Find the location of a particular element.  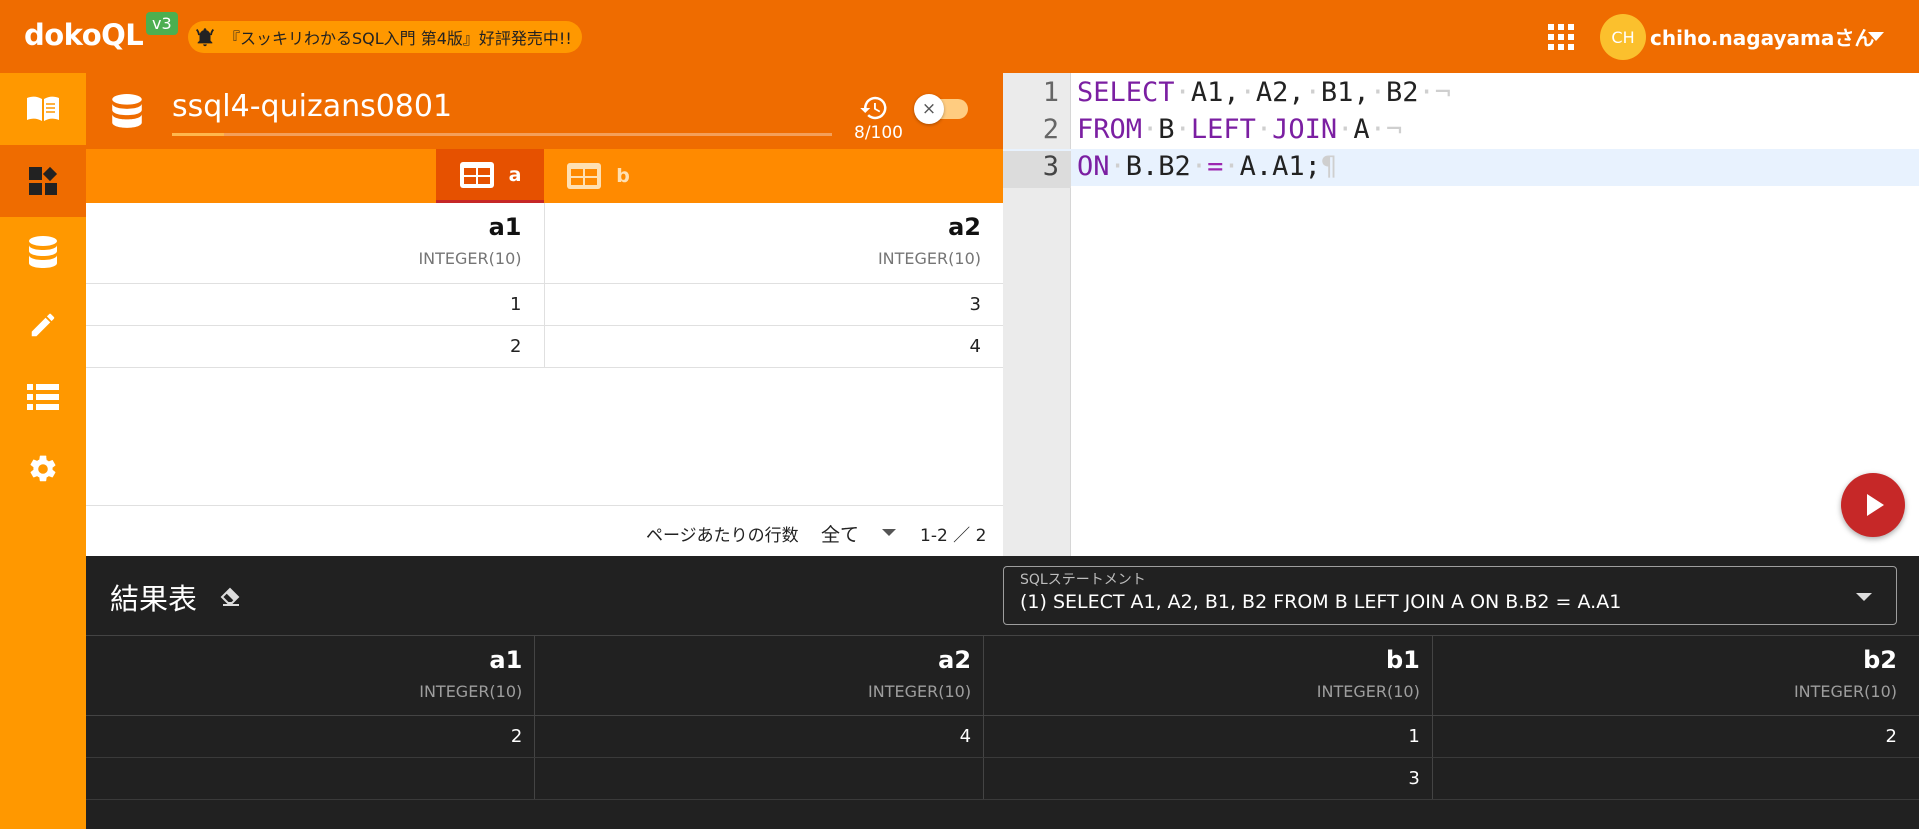

side-rail is located at coordinates (43, 451).